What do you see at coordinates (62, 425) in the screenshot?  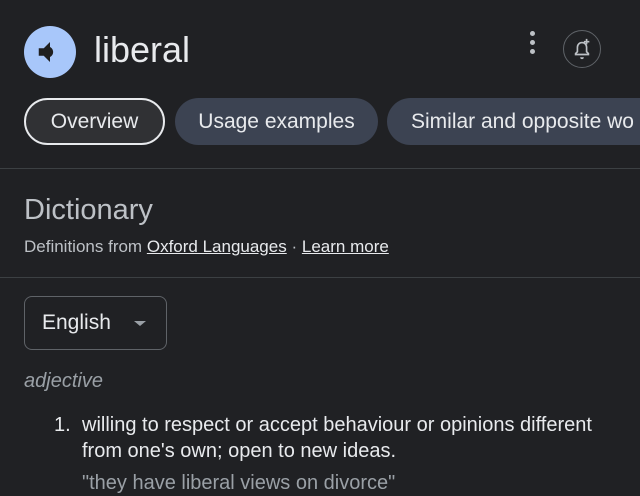 I see `definition-number: 1.` at bounding box center [62, 425].